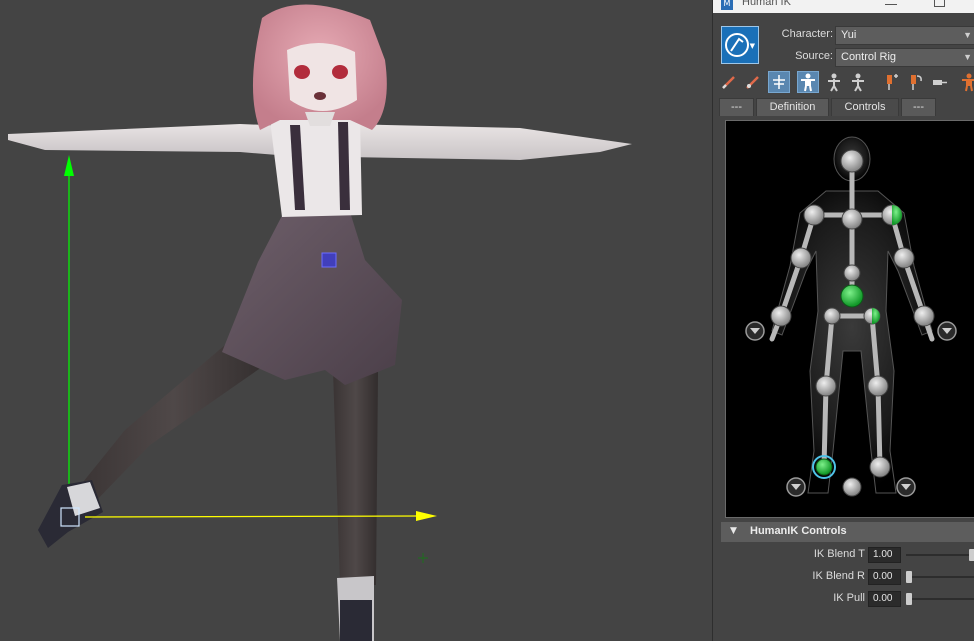 This screenshot has height=641, width=974. Describe the element at coordinates (355, 505) in the screenshot. I see `character-right-leg` at that location.